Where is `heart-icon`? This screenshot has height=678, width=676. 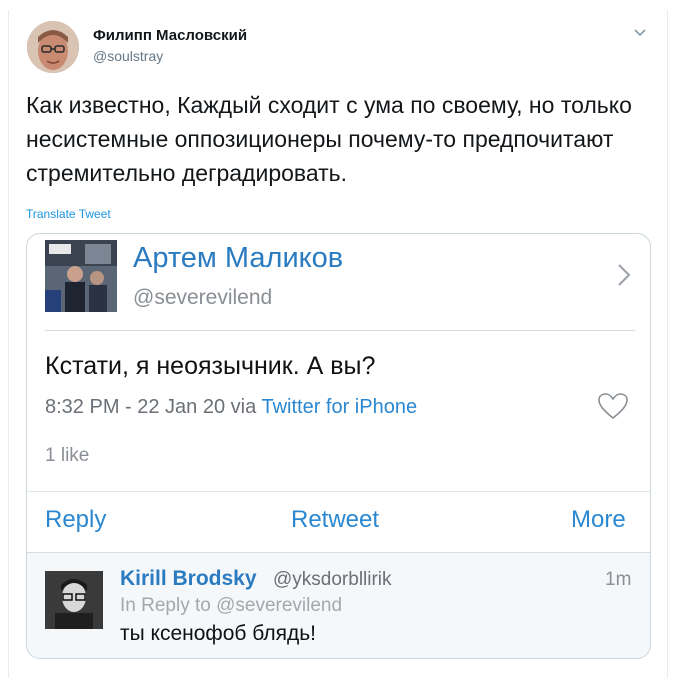 heart-icon is located at coordinates (613, 406).